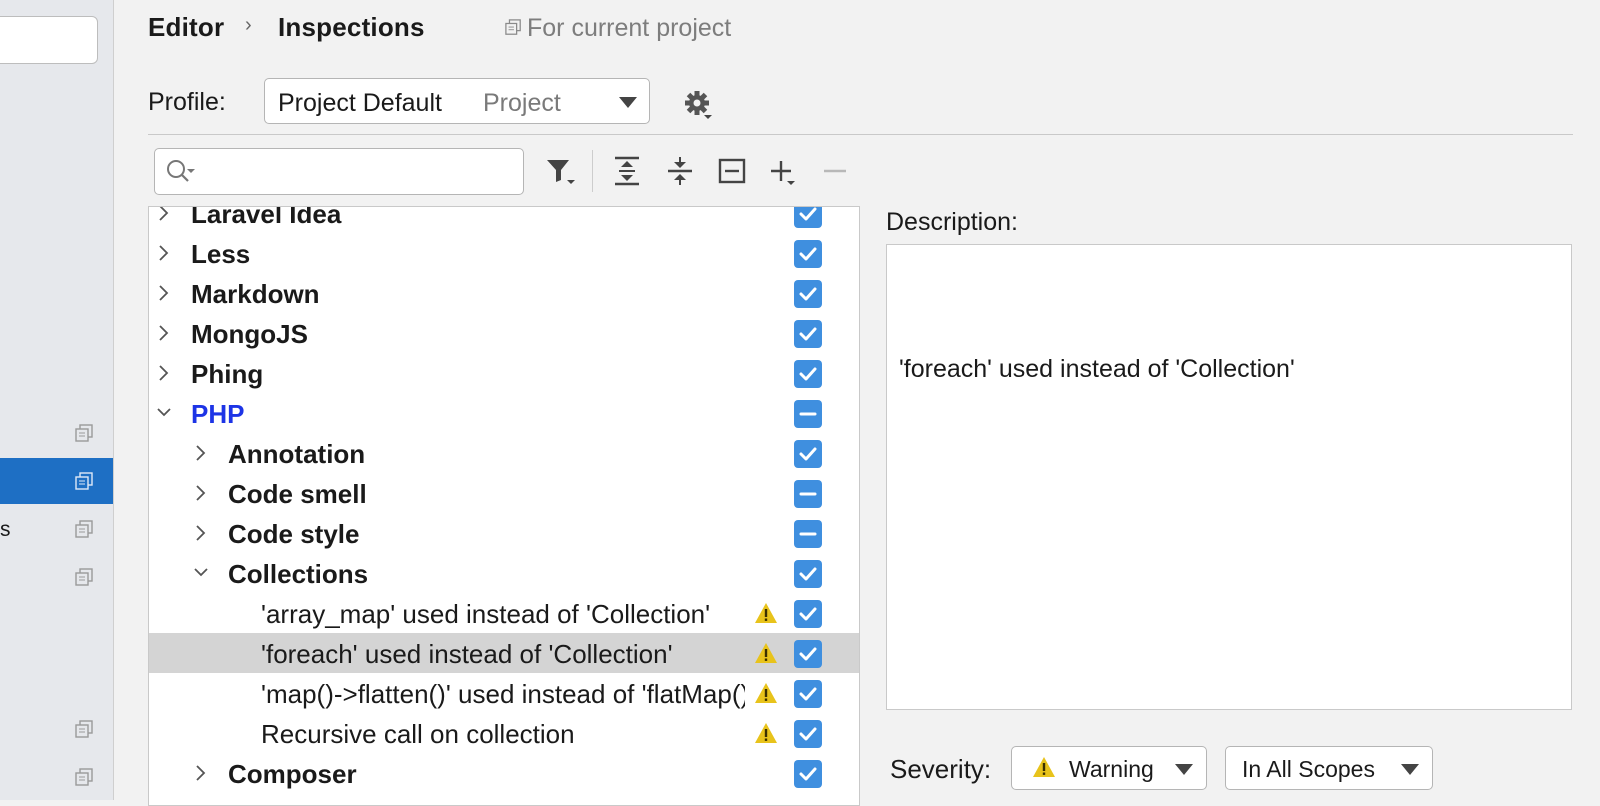  I want to click on tree-group-row: Laravel Idea, so click(504, 219).